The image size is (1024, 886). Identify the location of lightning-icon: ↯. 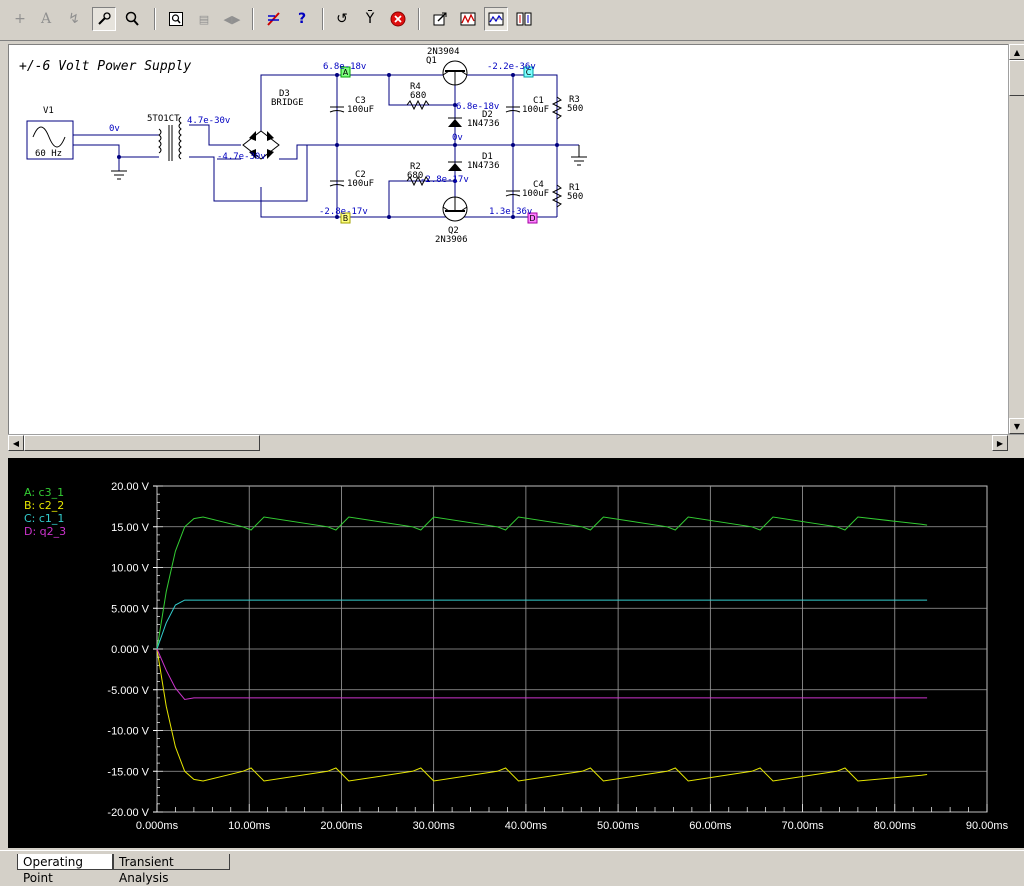
(74, 19).